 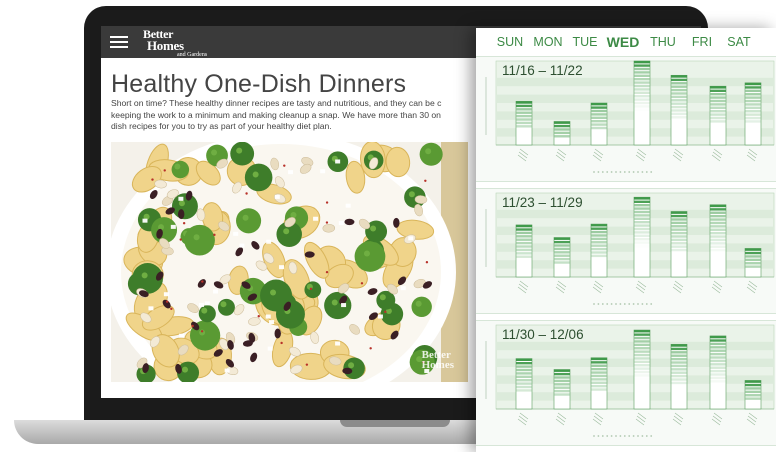 What do you see at coordinates (510, 42) in the screenshot?
I see `day-label: SUN` at bounding box center [510, 42].